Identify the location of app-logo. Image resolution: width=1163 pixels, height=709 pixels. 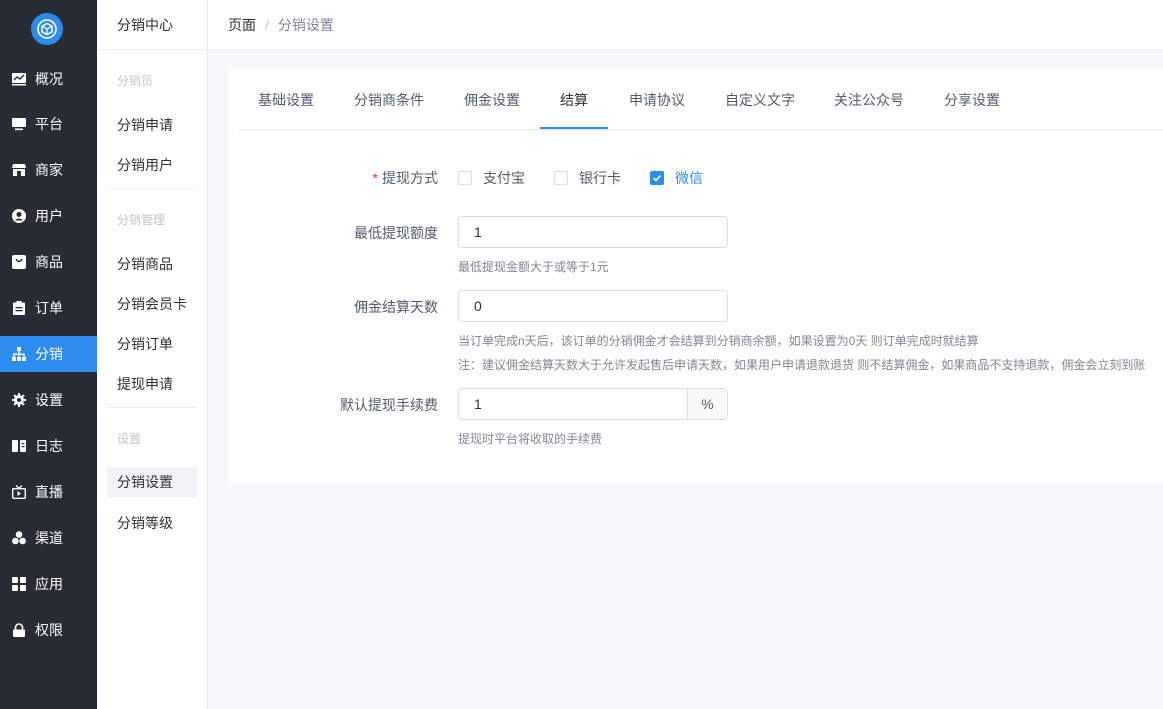
(47, 29).